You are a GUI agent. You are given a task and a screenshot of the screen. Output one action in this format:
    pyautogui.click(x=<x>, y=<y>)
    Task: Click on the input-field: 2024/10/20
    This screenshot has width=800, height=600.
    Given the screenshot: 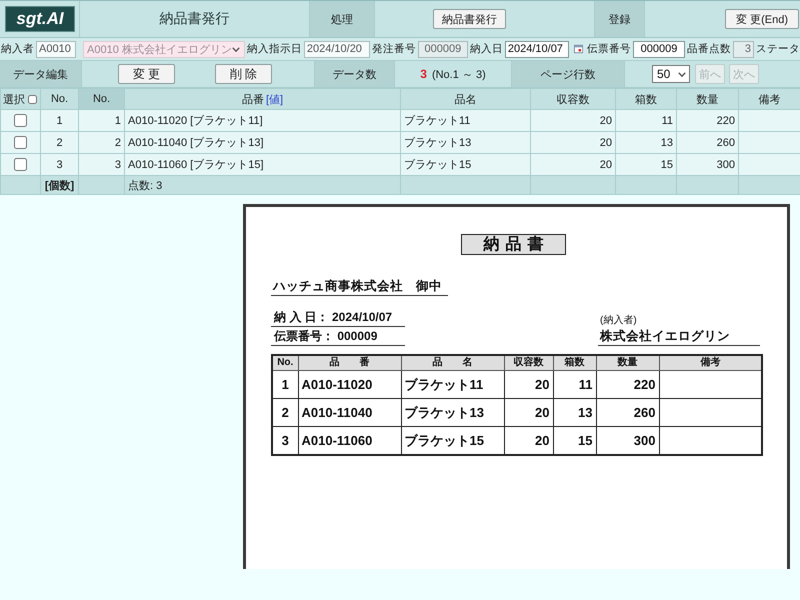 What is the action you would take?
    pyautogui.click(x=337, y=49)
    